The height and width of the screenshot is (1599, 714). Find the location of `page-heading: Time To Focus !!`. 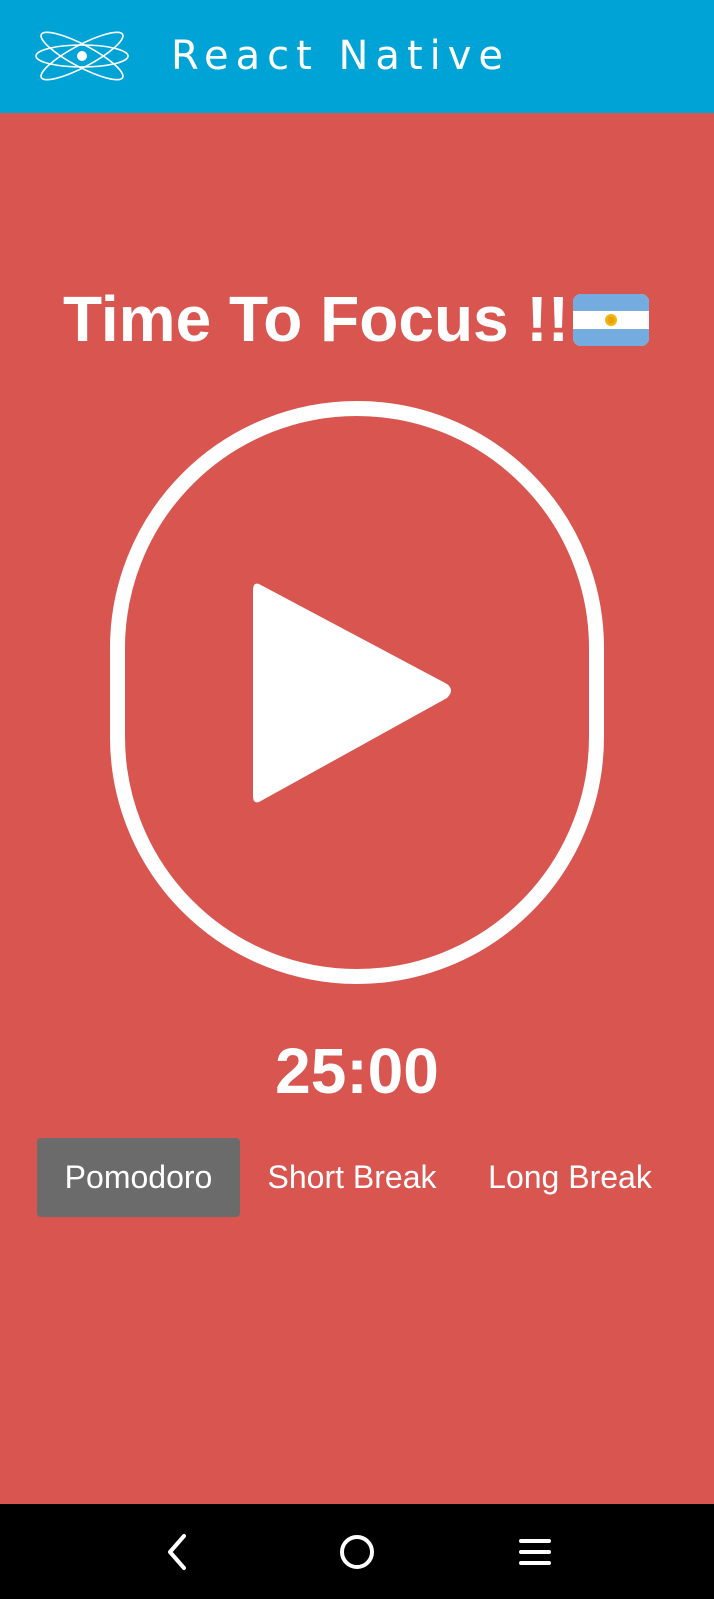

page-heading: Time To Focus !! is located at coordinates (357, 319).